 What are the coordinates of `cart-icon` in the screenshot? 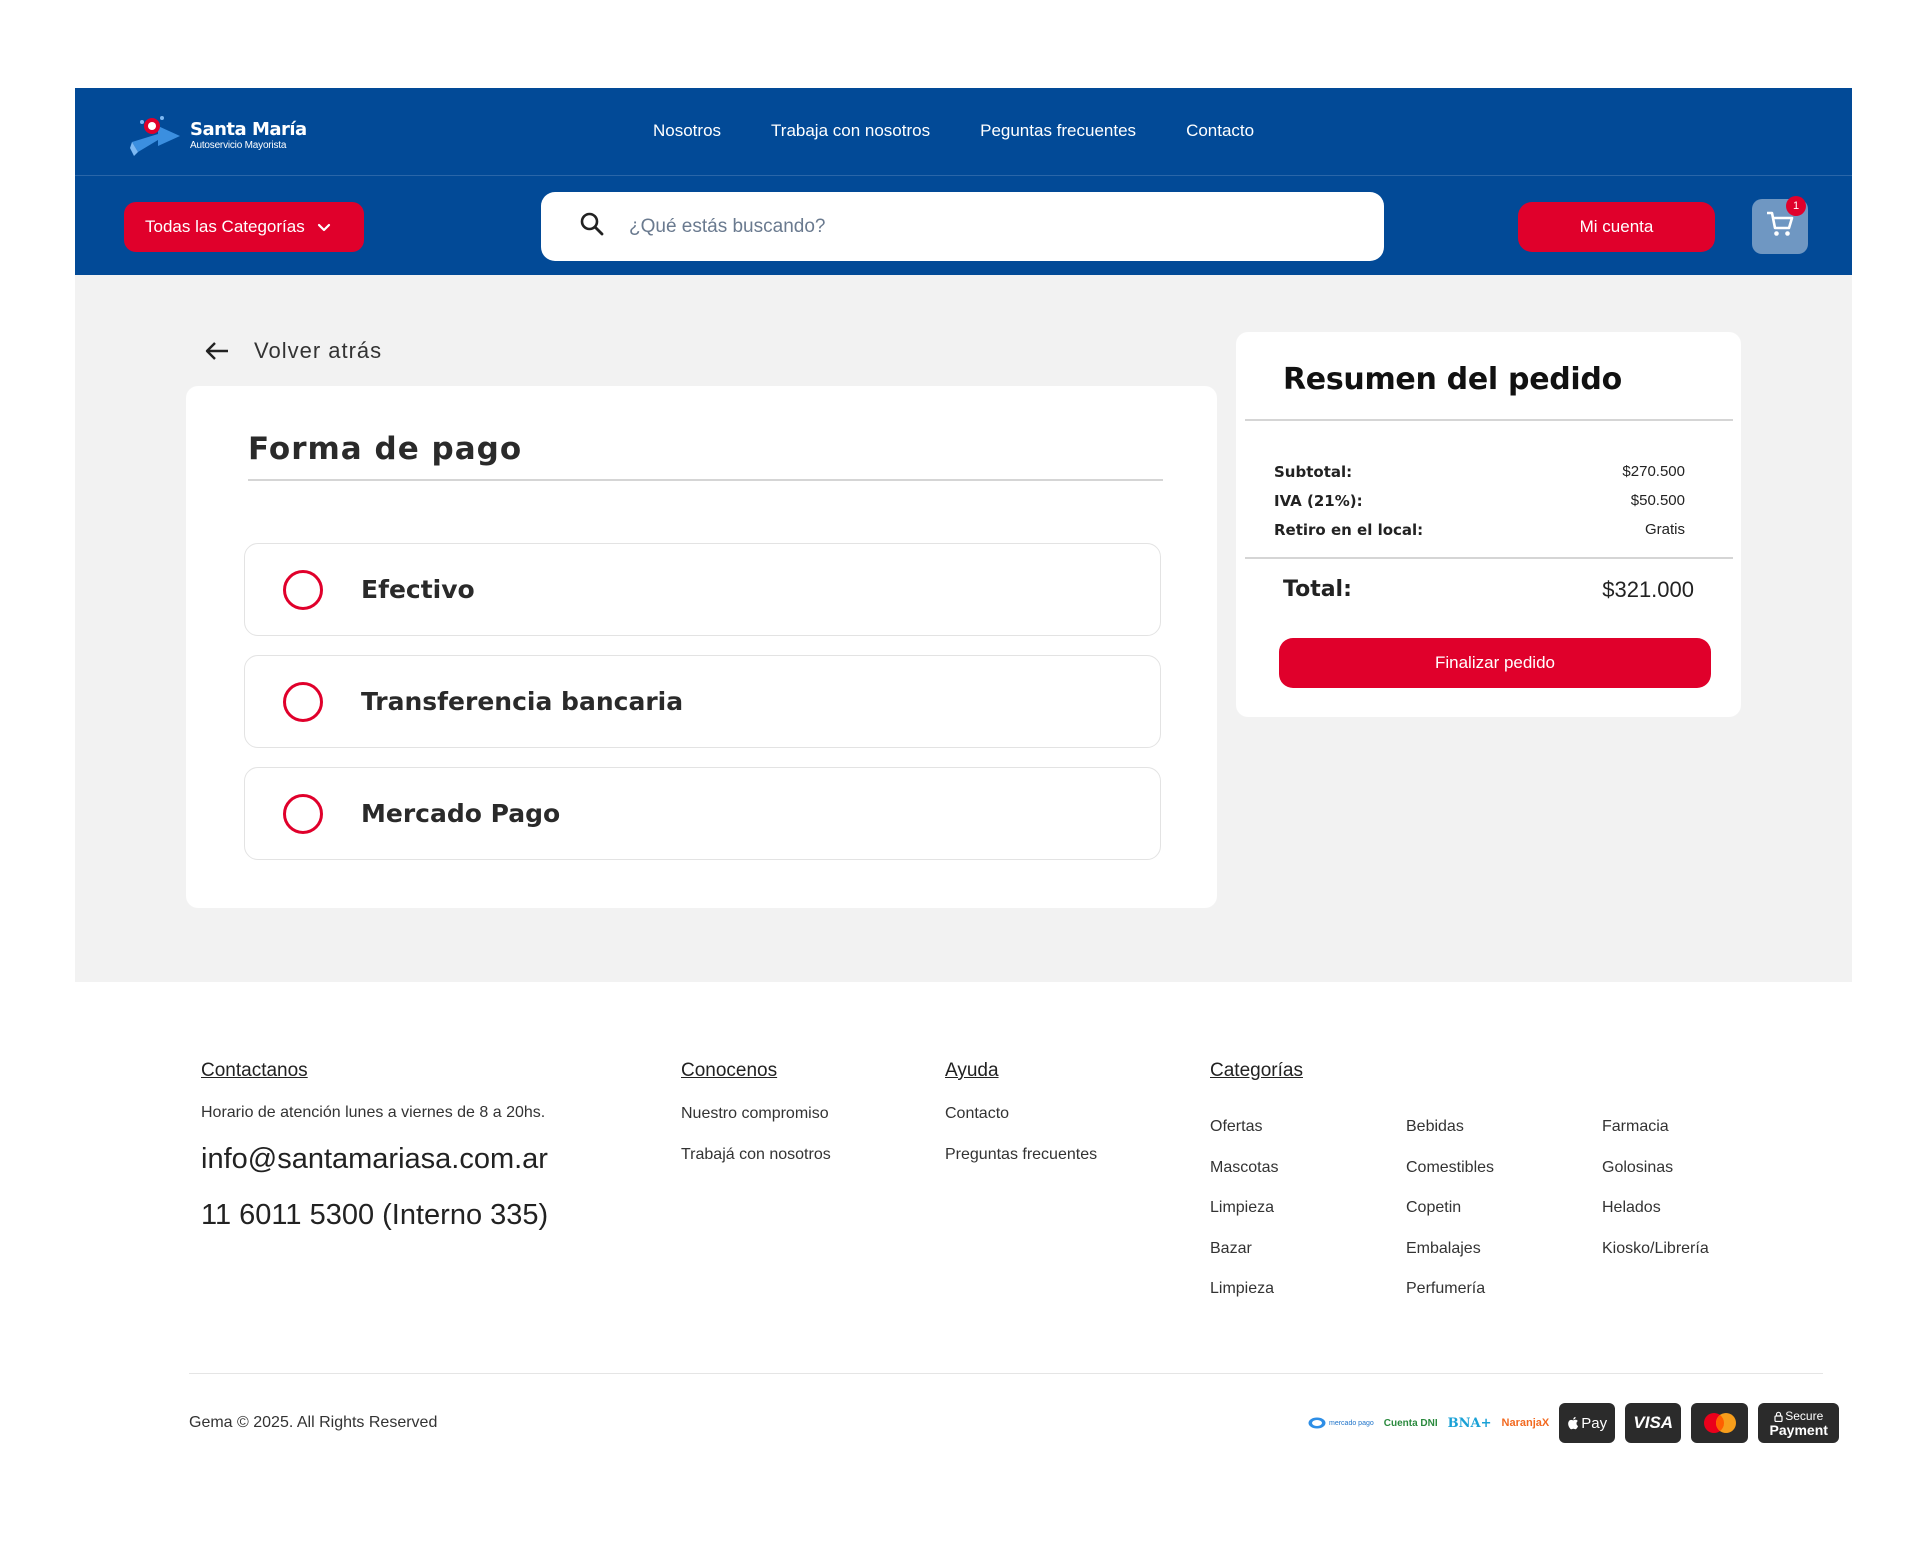 It's located at (1780, 226).